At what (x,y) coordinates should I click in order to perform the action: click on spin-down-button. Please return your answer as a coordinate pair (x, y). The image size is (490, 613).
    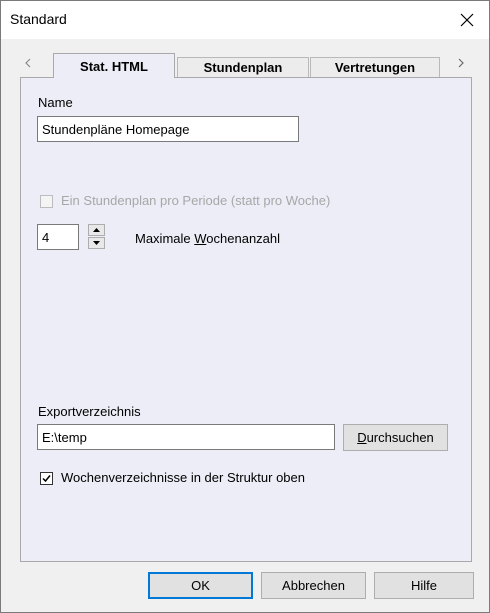
    Looking at the image, I should click on (96, 243).